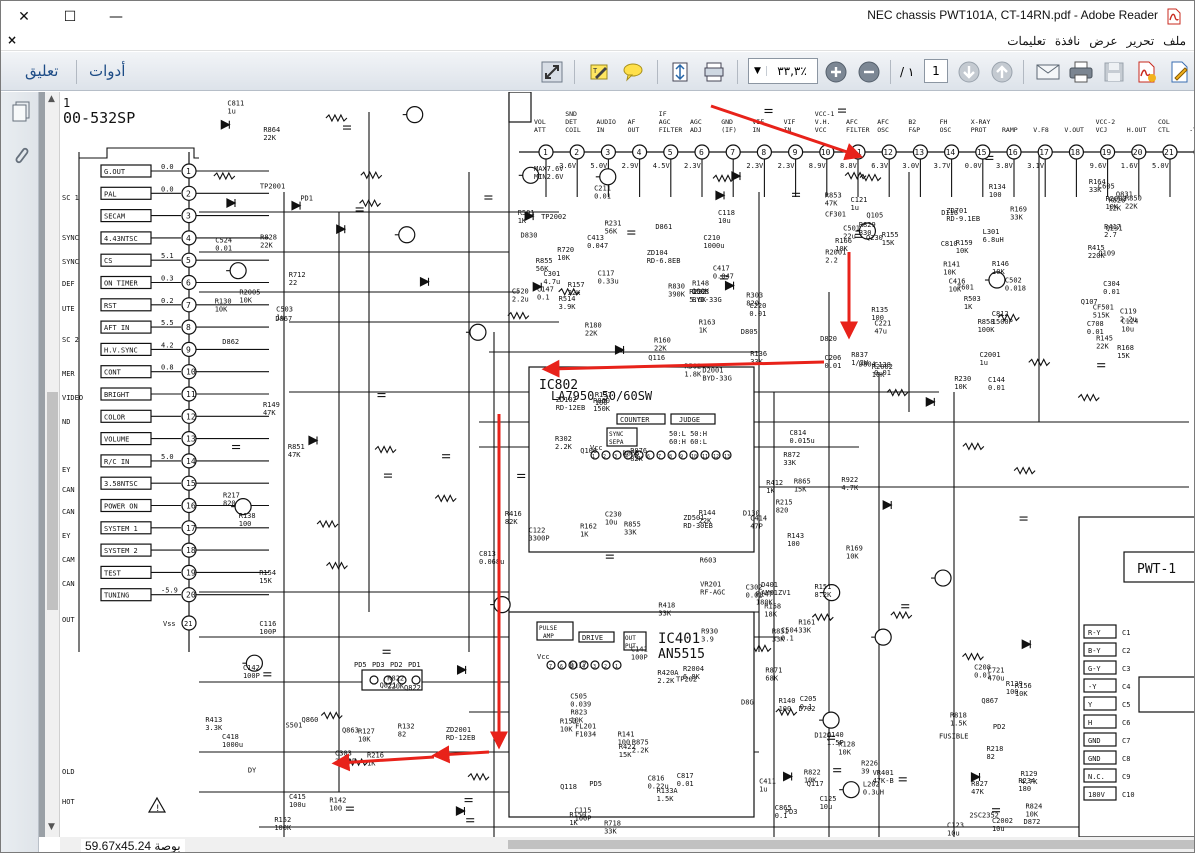 This screenshot has width=1195, height=853. Describe the element at coordinates (749, 332) in the screenshot. I see `component-label: D805` at that location.